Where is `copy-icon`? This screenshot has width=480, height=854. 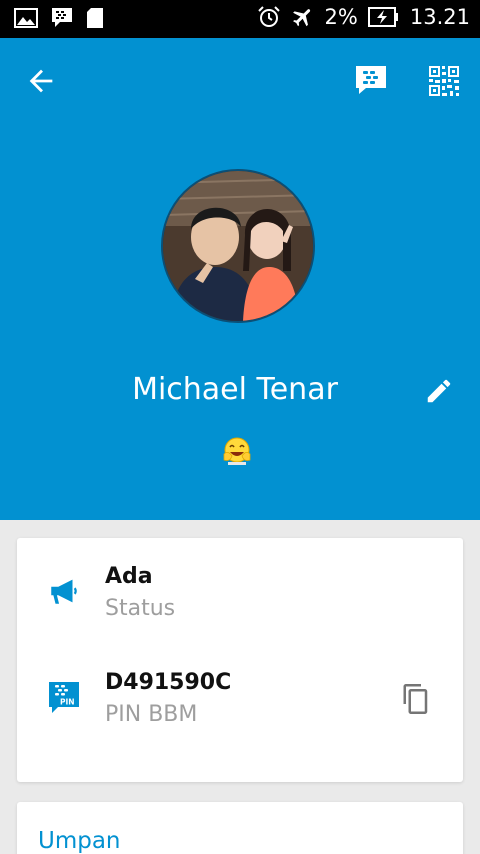 copy-icon is located at coordinates (416, 699).